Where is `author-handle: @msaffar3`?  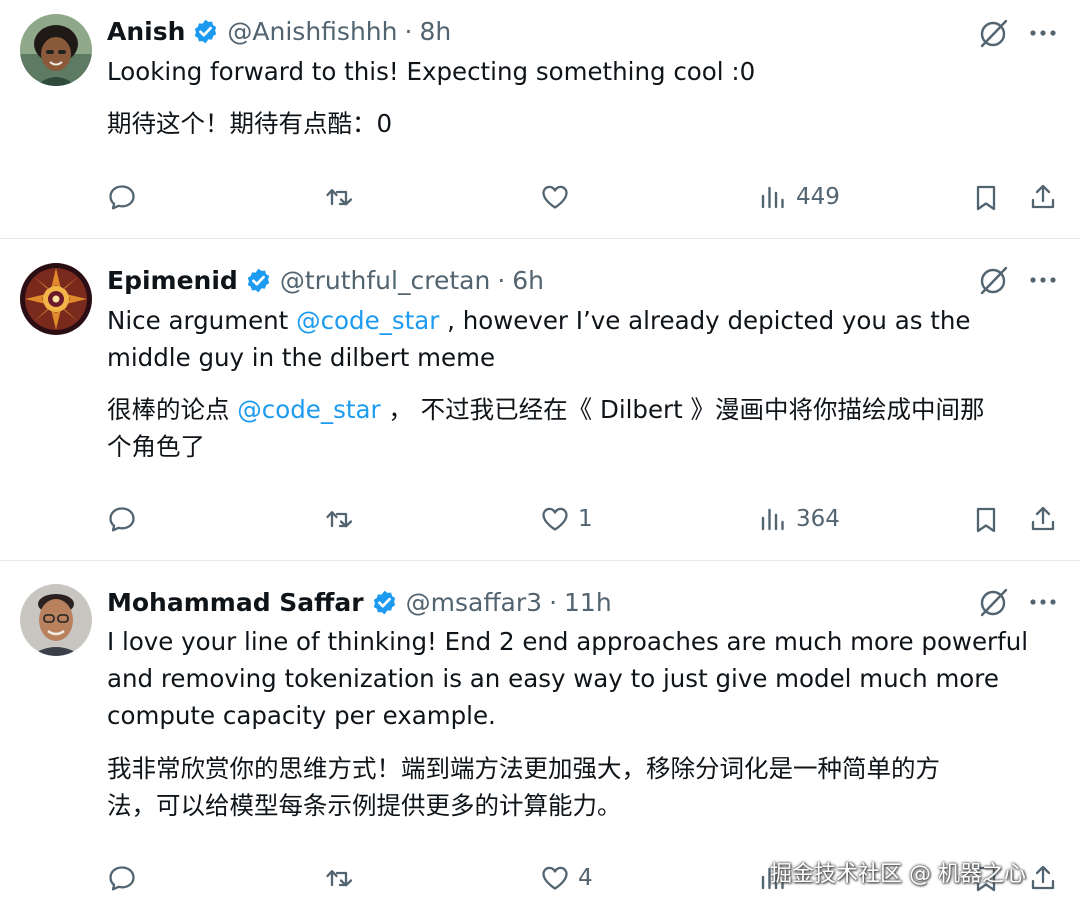 author-handle: @msaffar3 is located at coordinates (474, 602).